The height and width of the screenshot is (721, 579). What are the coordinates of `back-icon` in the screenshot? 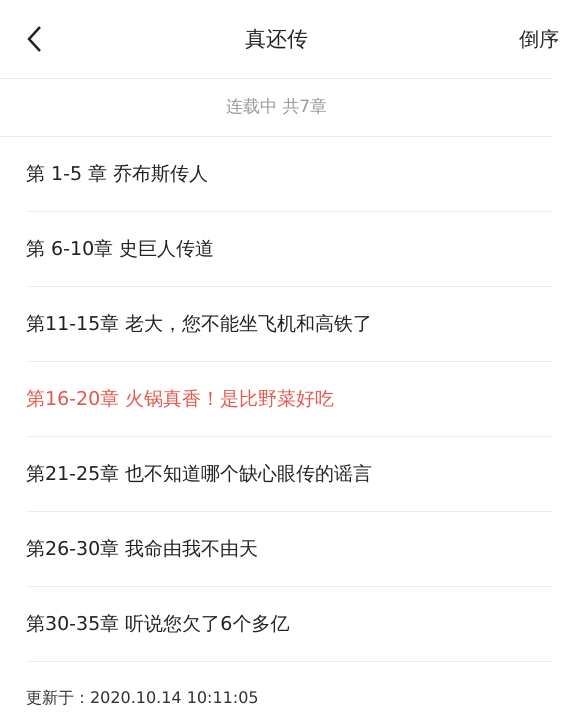 It's located at (34, 39).